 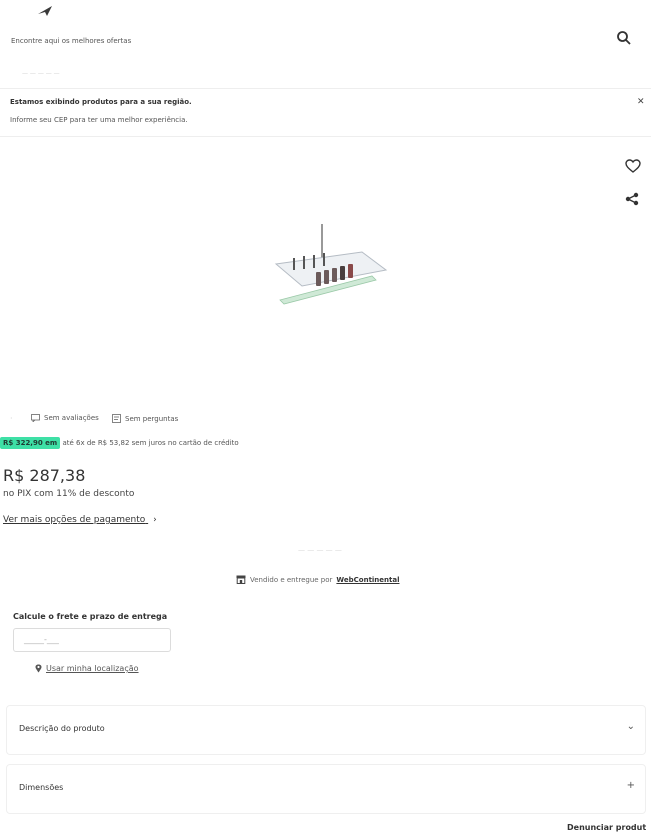 What do you see at coordinates (633, 166) in the screenshot?
I see `heart-icon` at bounding box center [633, 166].